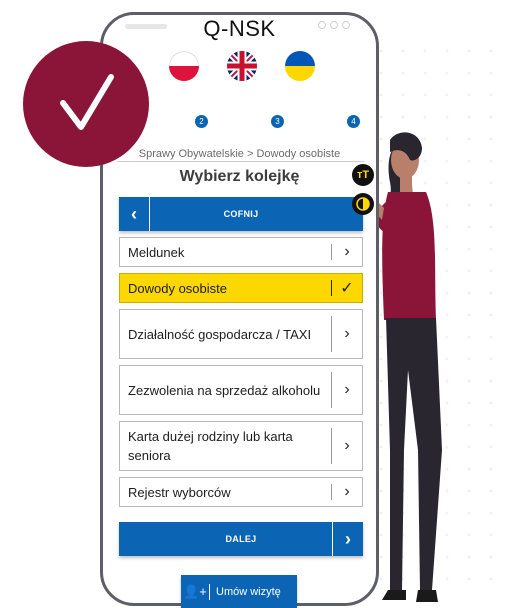  I want to click on add-user-icon: 👤+, so click(195, 591).